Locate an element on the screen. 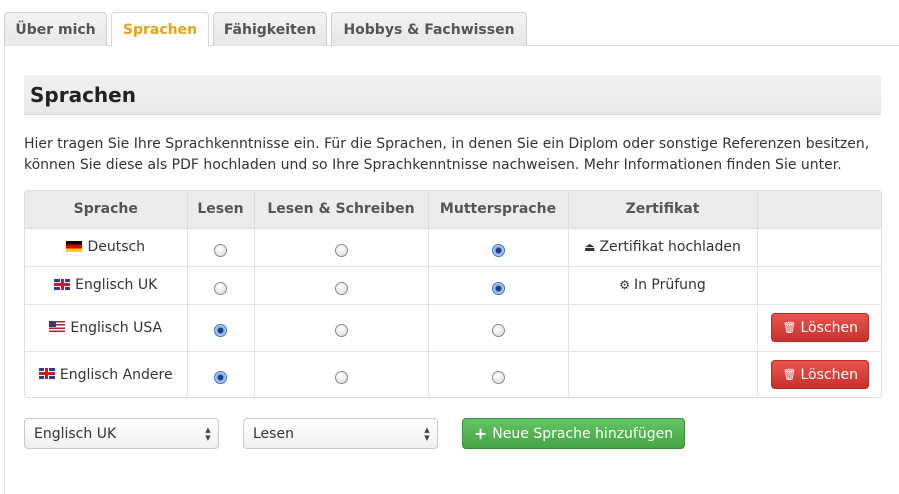  table-row: Englisch USA 🗑 Löschen is located at coordinates (453, 328).